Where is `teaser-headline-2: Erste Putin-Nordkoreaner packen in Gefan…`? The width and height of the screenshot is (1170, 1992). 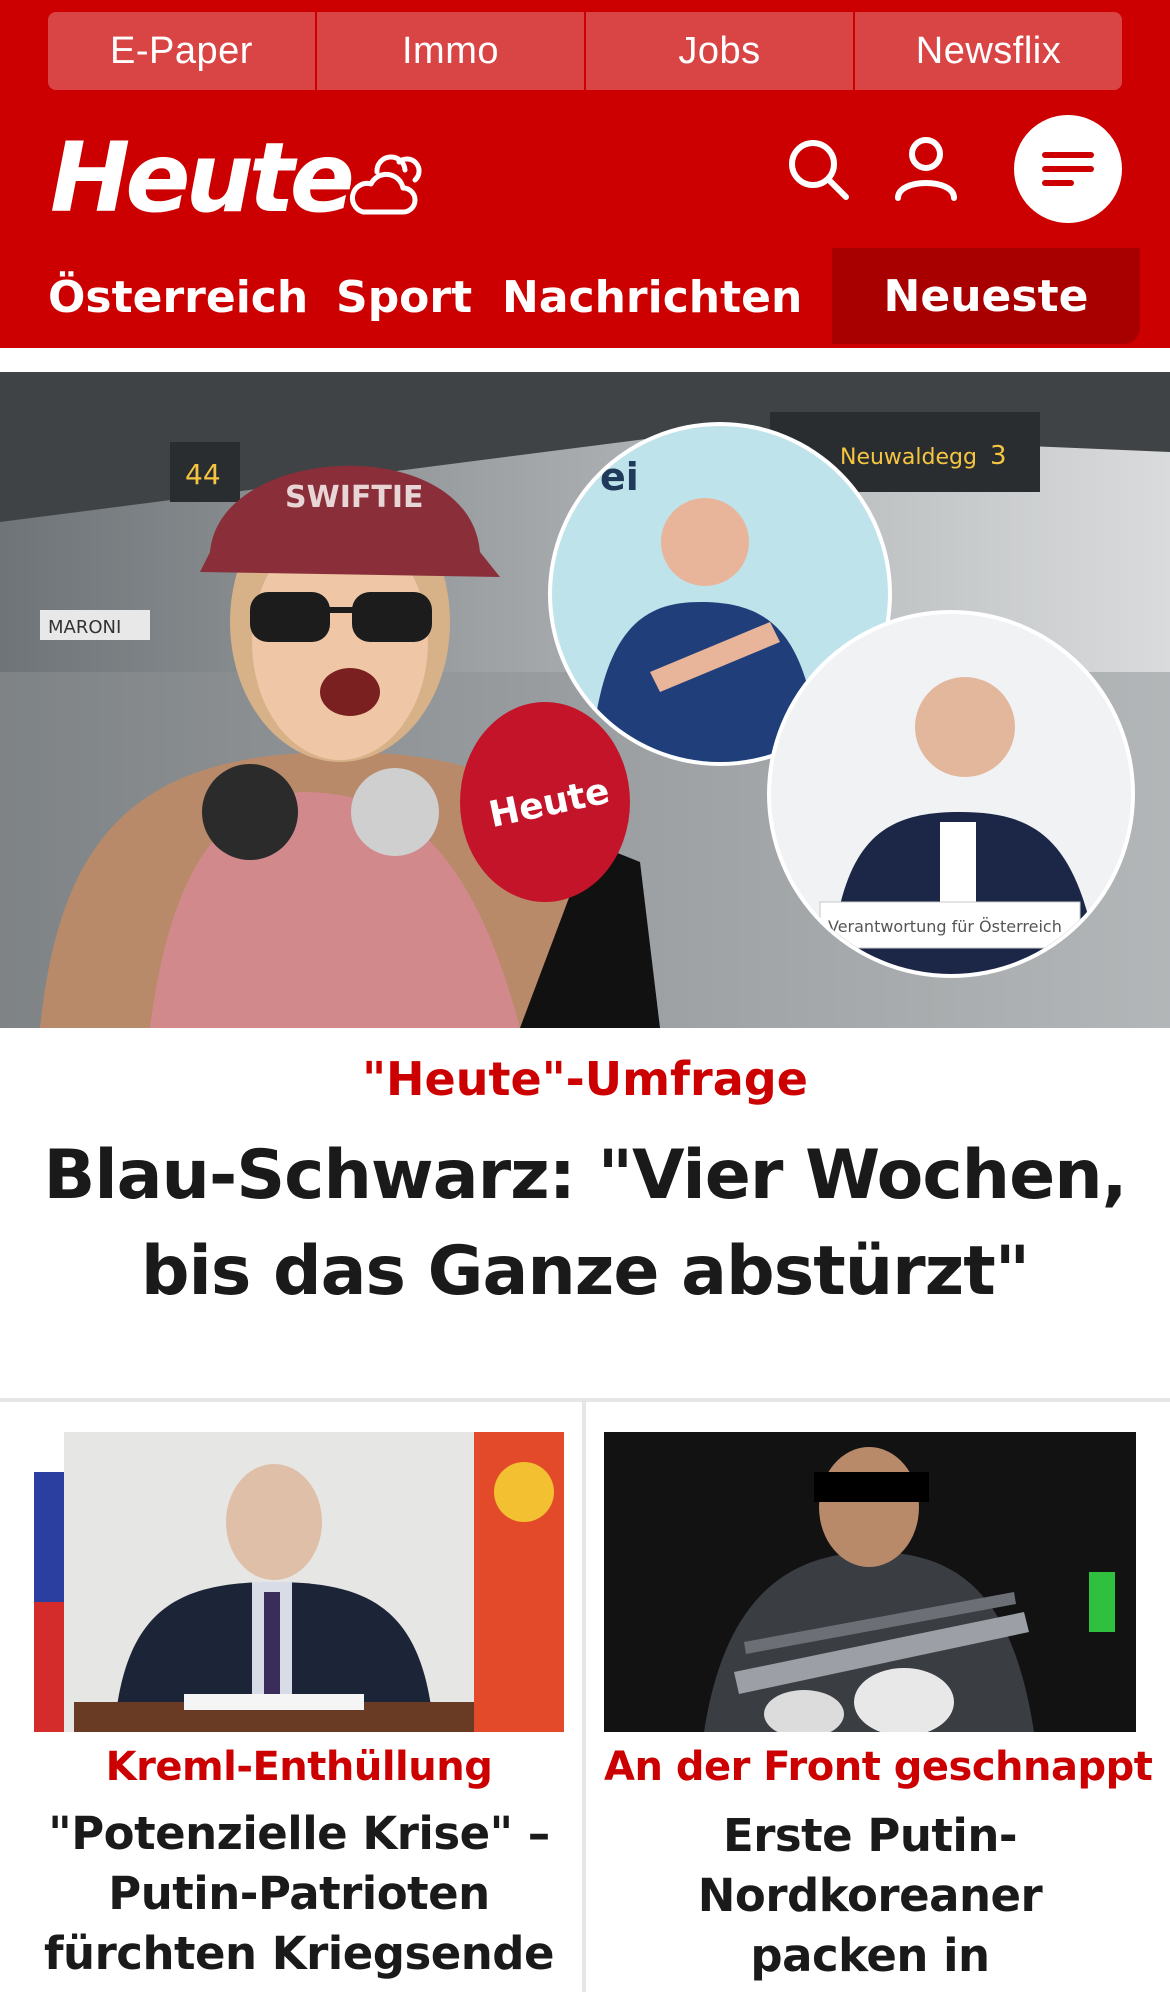
teaser-headline-2: Erste Putin-Nordkoreaner packen in Gefan… is located at coordinates (870, 1899).